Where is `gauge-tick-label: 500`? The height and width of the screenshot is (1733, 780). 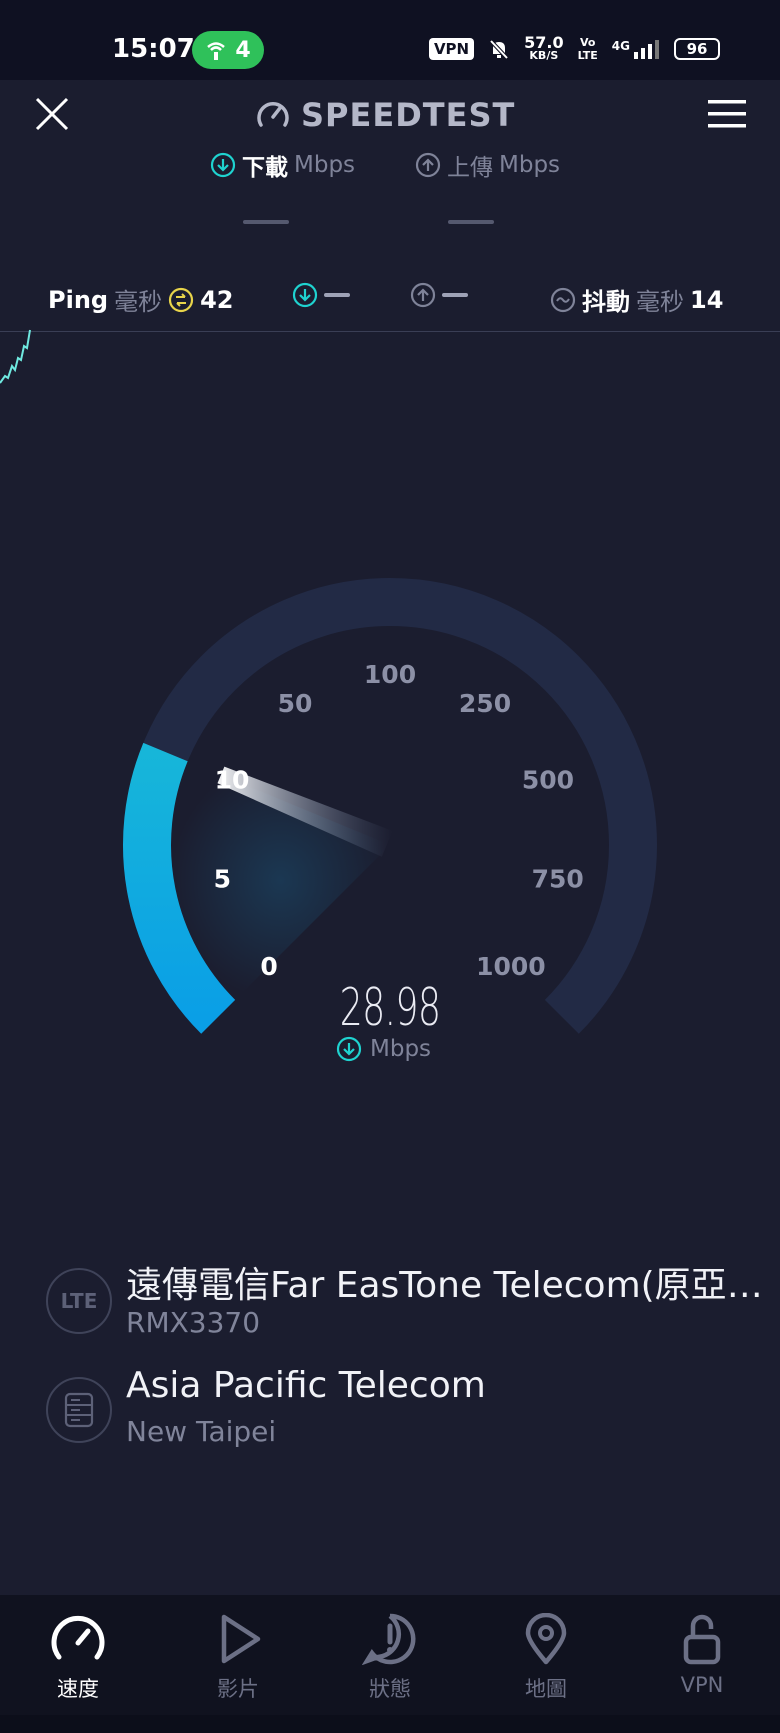
gauge-tick-label: 500 is located at coordinates (548, 780).